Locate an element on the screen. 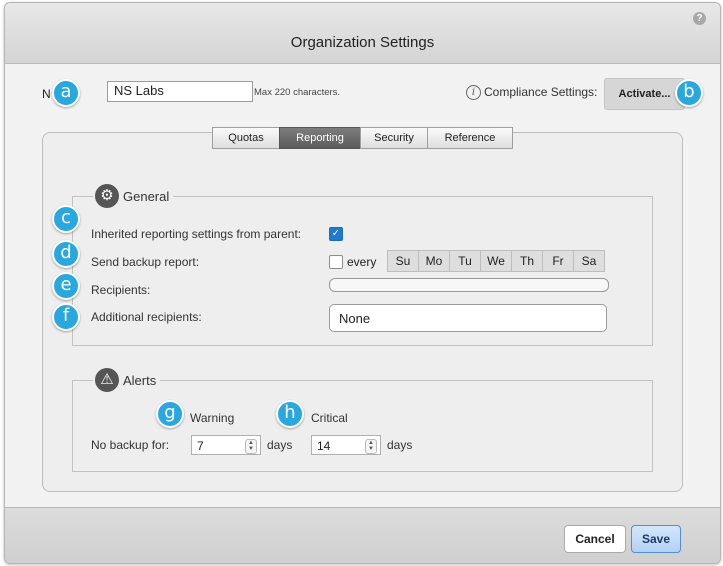 The image size is (723, 566). additional-recipients-label: Additional recipients: is located at coordinates (146, 317).